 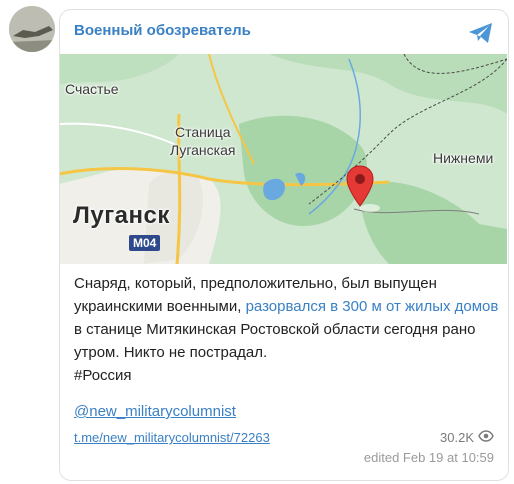 What do you see at coordinates (457, 437) in the screenshot?
I see `views-count: 30.2K` at bounding box center [457, 437].